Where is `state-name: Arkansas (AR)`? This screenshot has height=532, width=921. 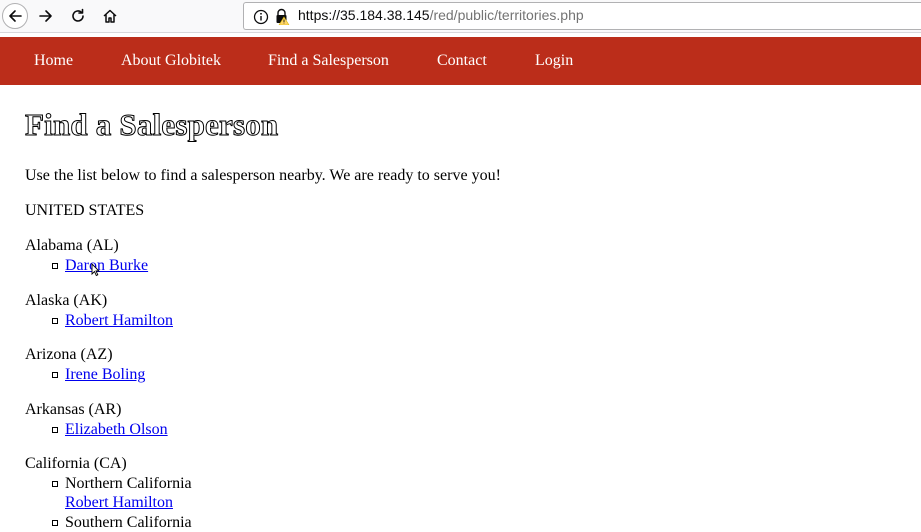 state-name: Arkansas (AR) is located at coordinates (73, 409).